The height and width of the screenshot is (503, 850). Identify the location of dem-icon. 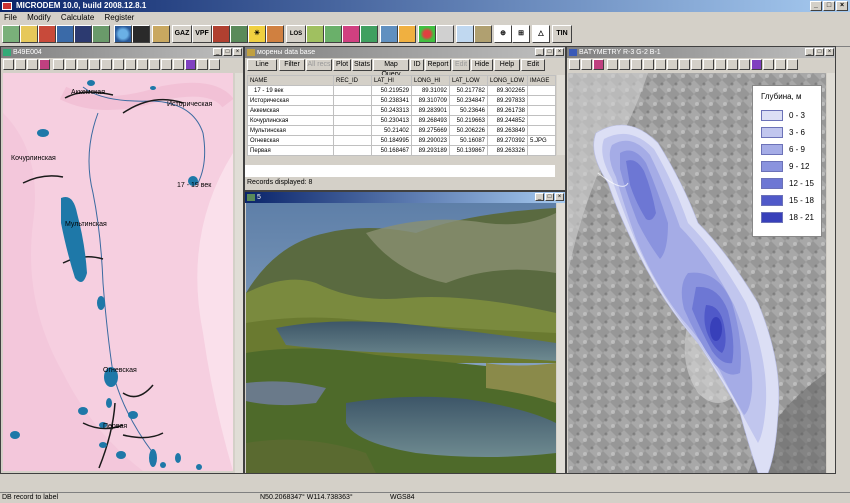
(65, 34).